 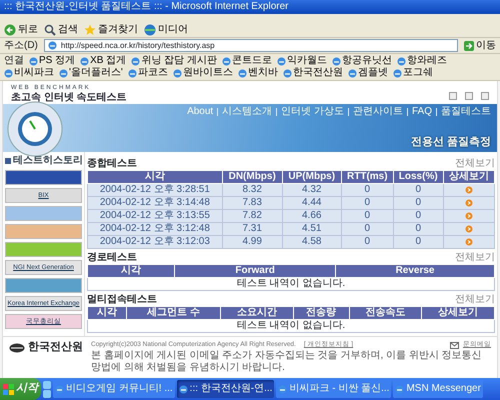 I want to click on column-header: Forward, so click(x=255, y=271).